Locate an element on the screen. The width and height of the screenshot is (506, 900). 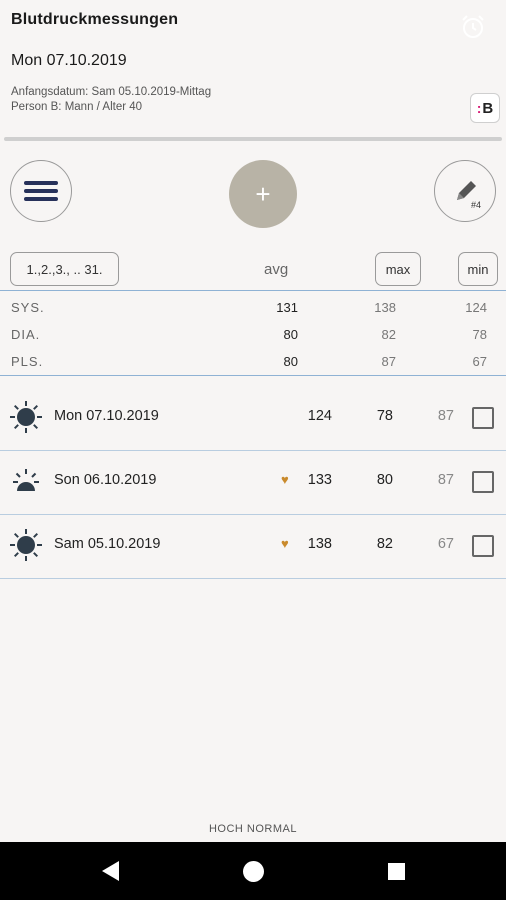
colon-dots-icon: : is located at coordinates (479, 108).